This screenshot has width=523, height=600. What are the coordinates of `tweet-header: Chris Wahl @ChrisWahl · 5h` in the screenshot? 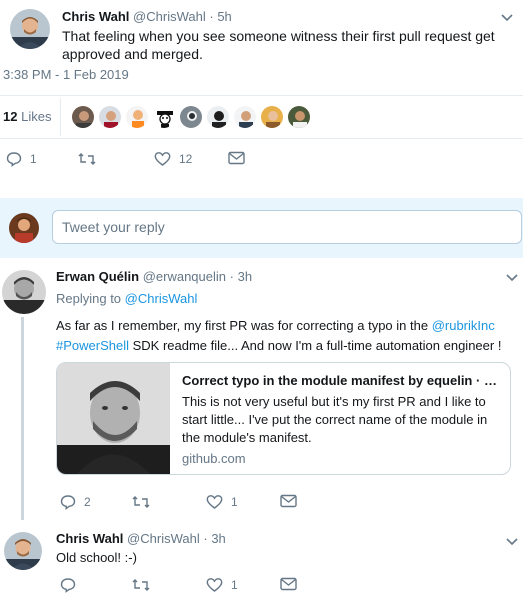 It's located at (147, 16).